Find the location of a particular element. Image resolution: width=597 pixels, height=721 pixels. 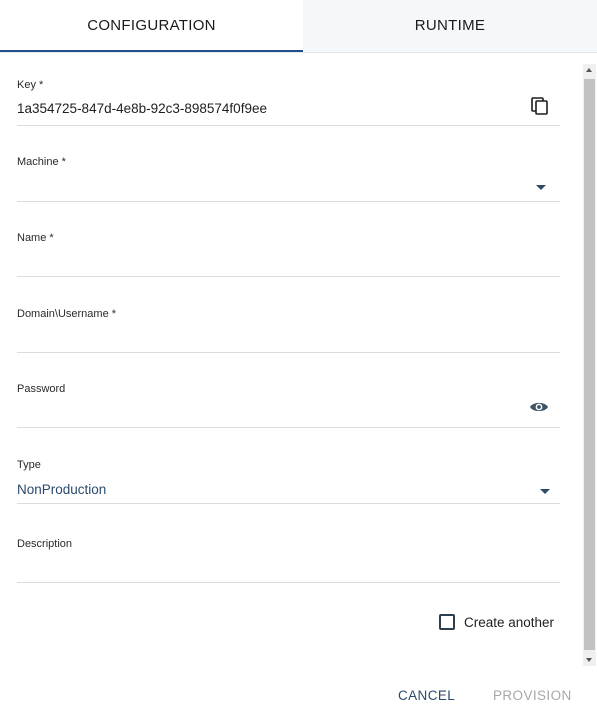

password-label: Password is located at coordinates (41, 389).